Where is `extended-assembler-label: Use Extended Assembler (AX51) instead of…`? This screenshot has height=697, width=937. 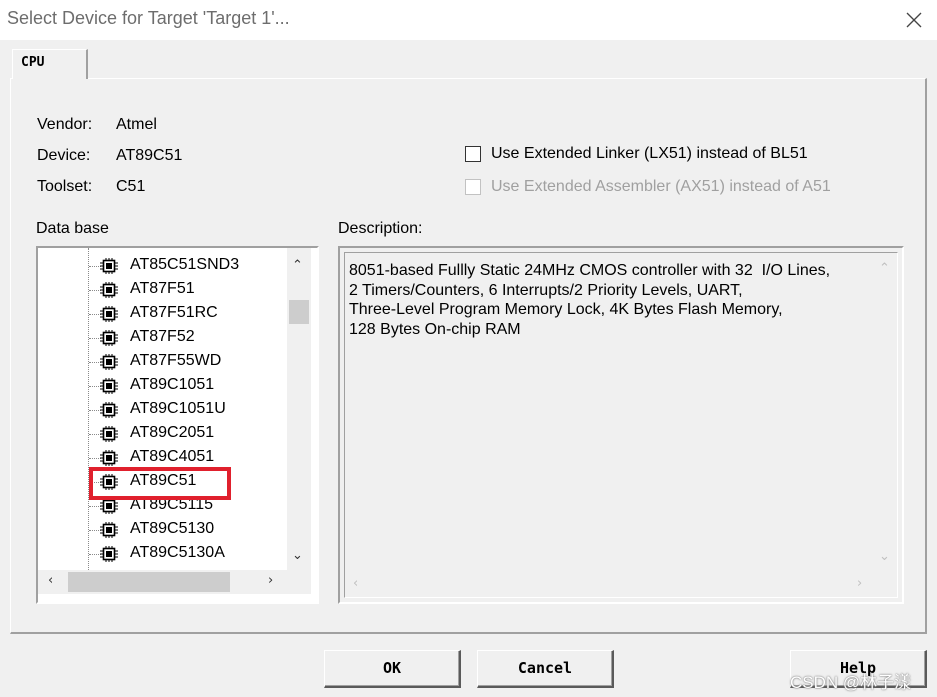
extended-assembler-label: Use Extended Assembler (AX51) instead of… is located at coordinates (661, 186).